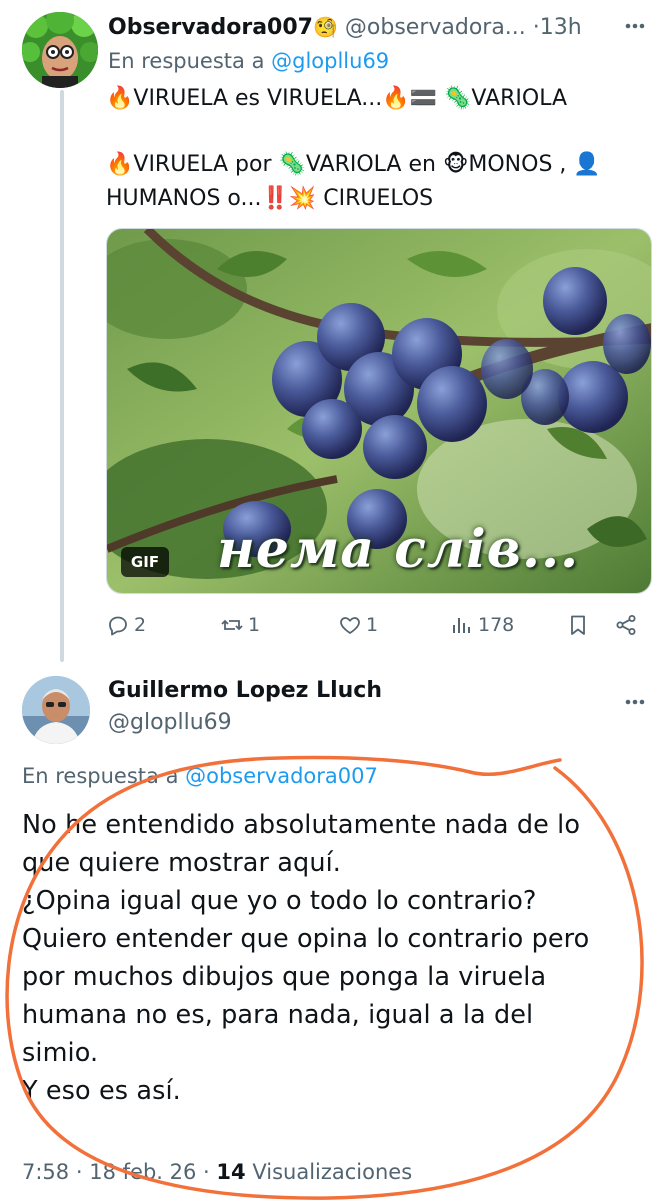 Image resolution: width=672 pixels, height=1200 pixels. I want to click on tweet-text-line: simio., so click(60, 1053).